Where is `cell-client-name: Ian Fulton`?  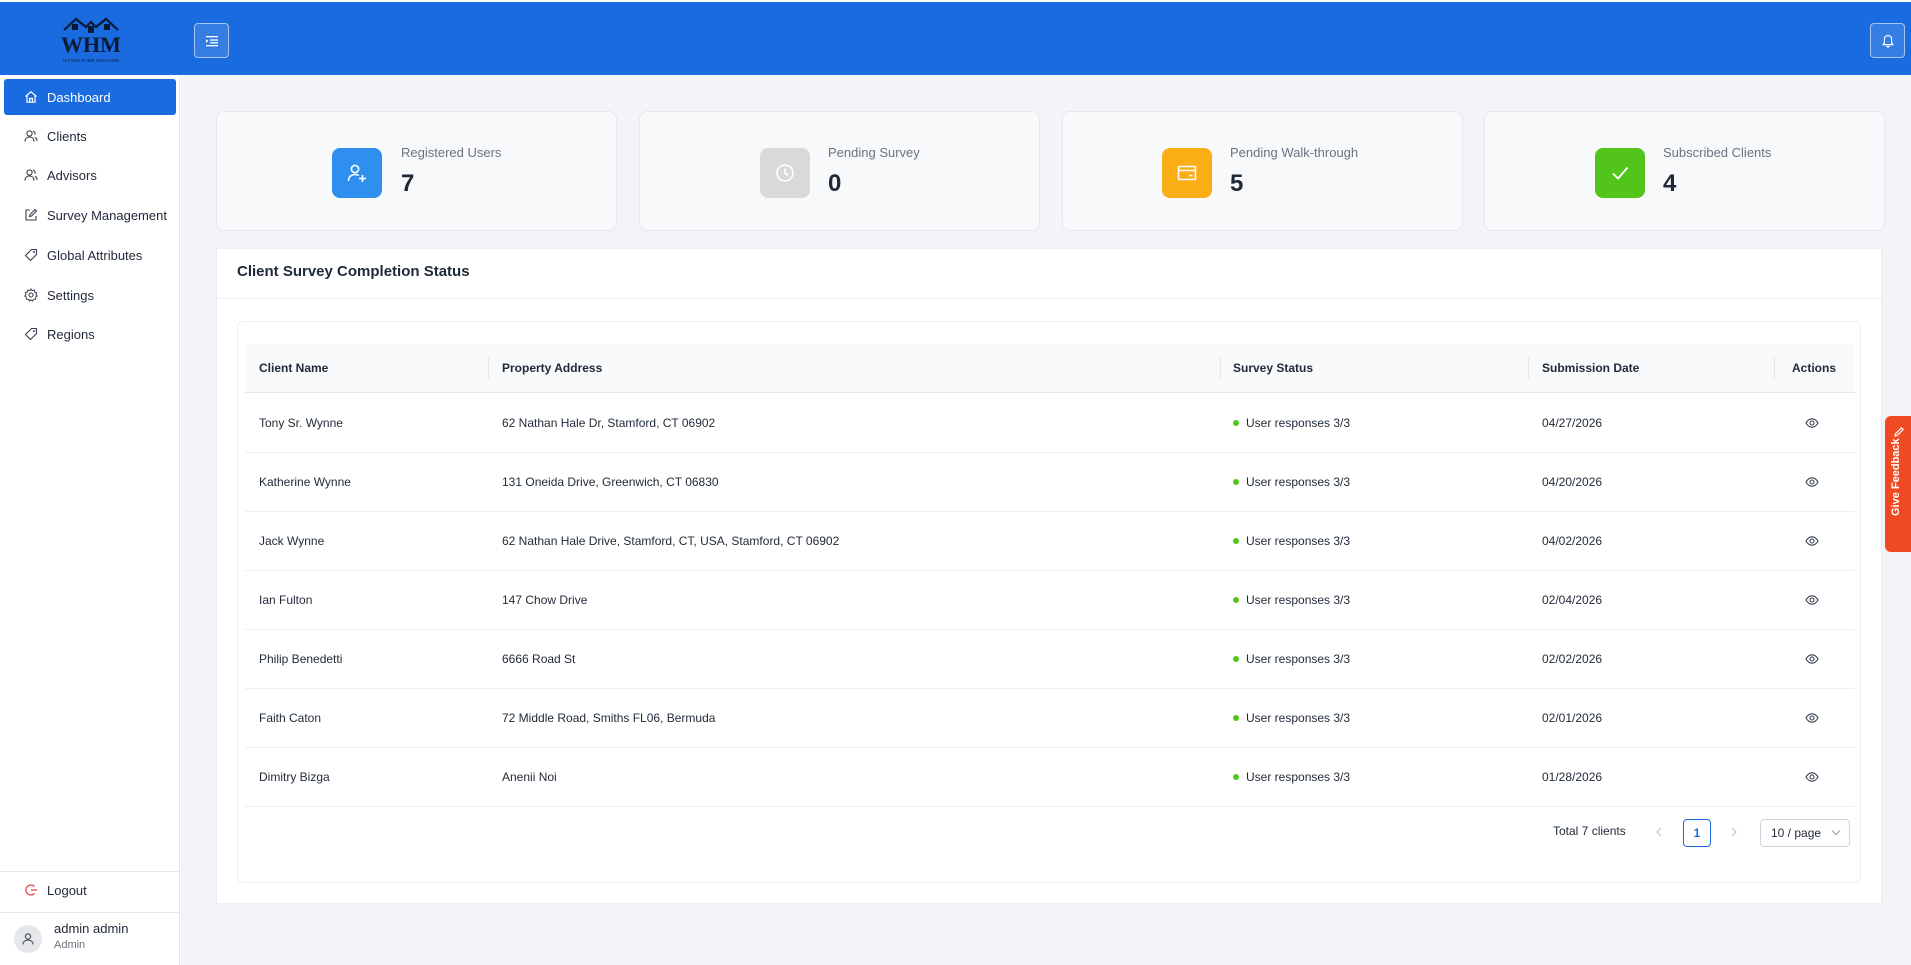 cell-client-name: Ian Fulton is located at coordinates (286, 600).